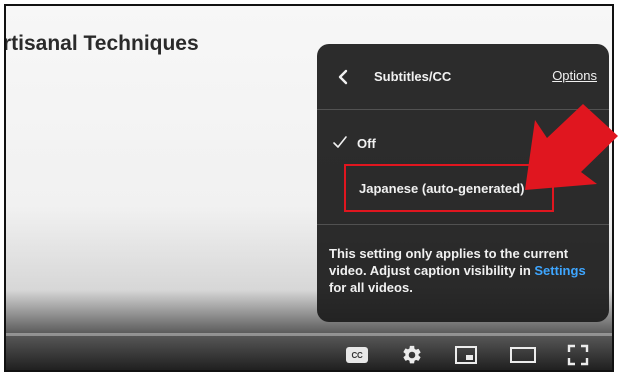 This screenshot has height=376, width=618. I want to click on gear-icon, so click(412, 354).